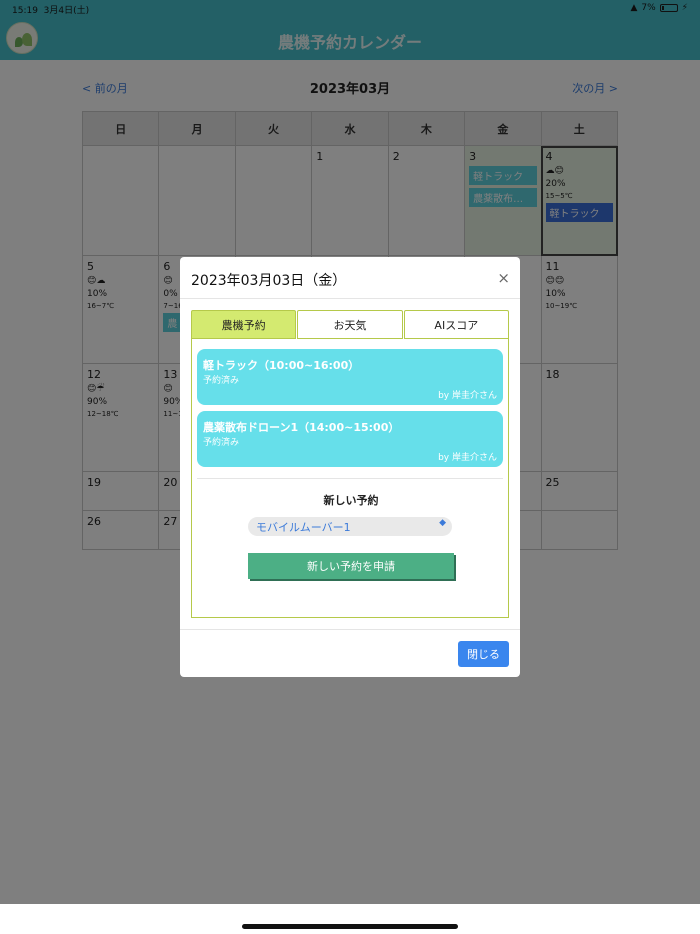  Describe the element at coordinates (281, 365) in the screenshot. I see `reservation-title: 軽トラック（10:00~16:00）` at that location.